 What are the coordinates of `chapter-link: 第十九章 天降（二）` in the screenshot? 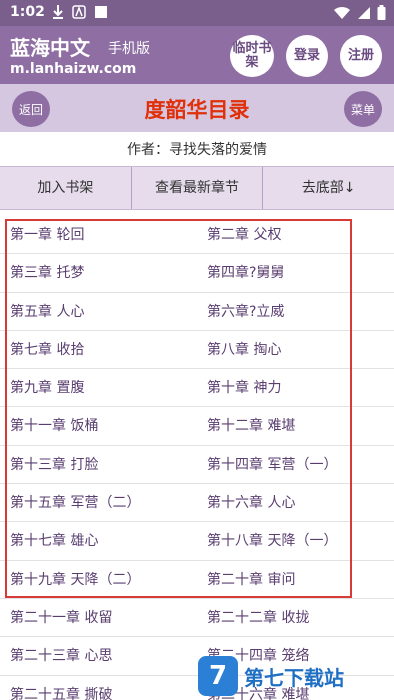 It's located at (98, 579).